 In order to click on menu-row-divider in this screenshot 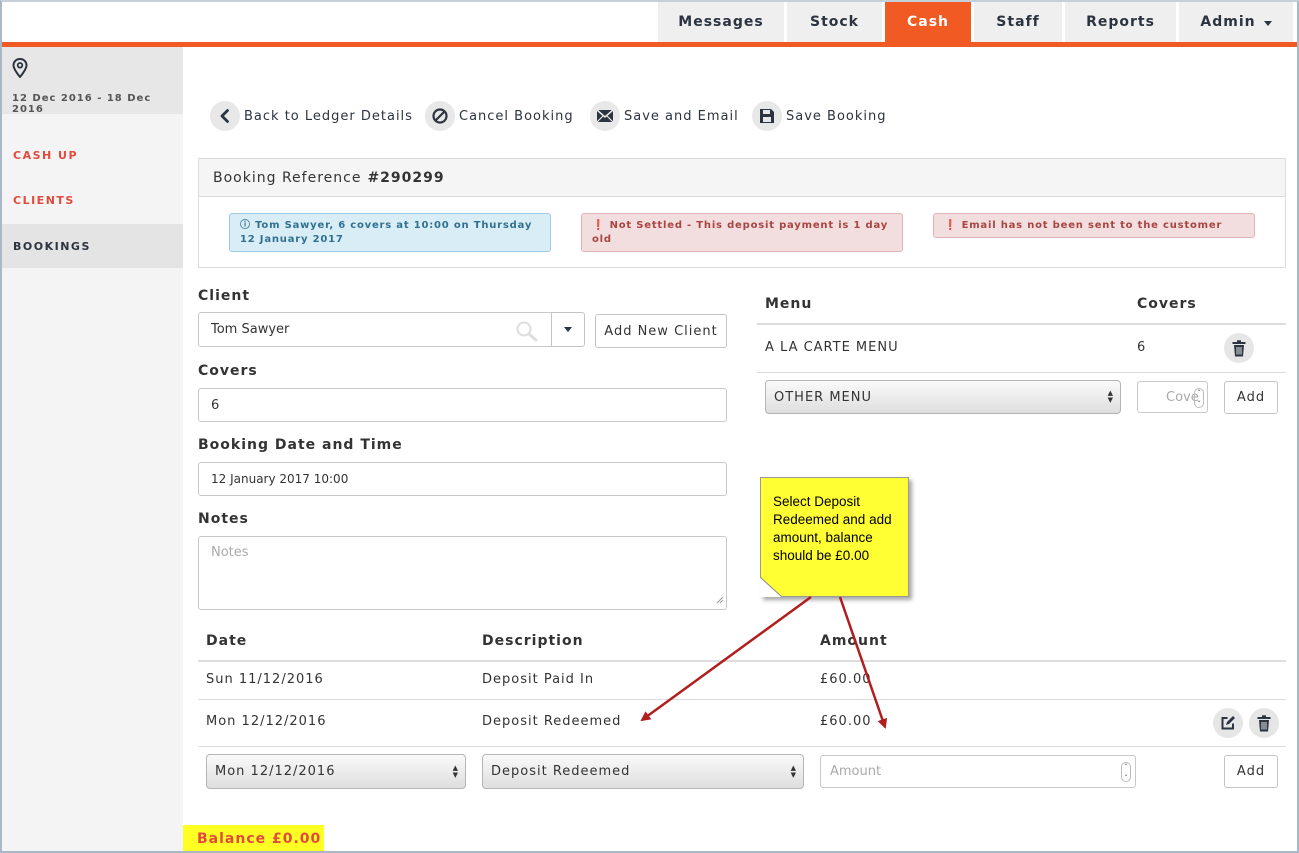, I will do `click(1021, 372)`.